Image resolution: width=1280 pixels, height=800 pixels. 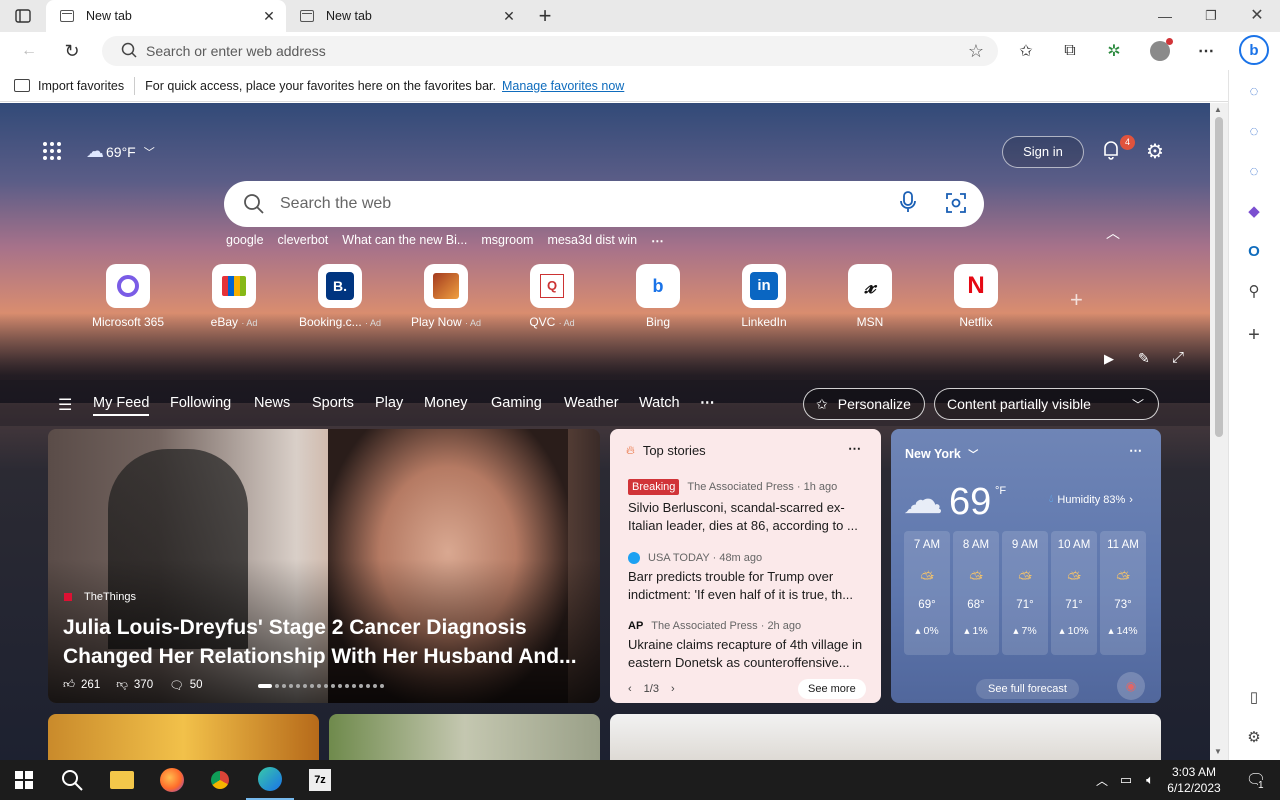 What do you see at coordinates (1254, 737) in the screenshot?
I see `sidebar-settings-icon: ⚙` at bounding box center [1254, 737].